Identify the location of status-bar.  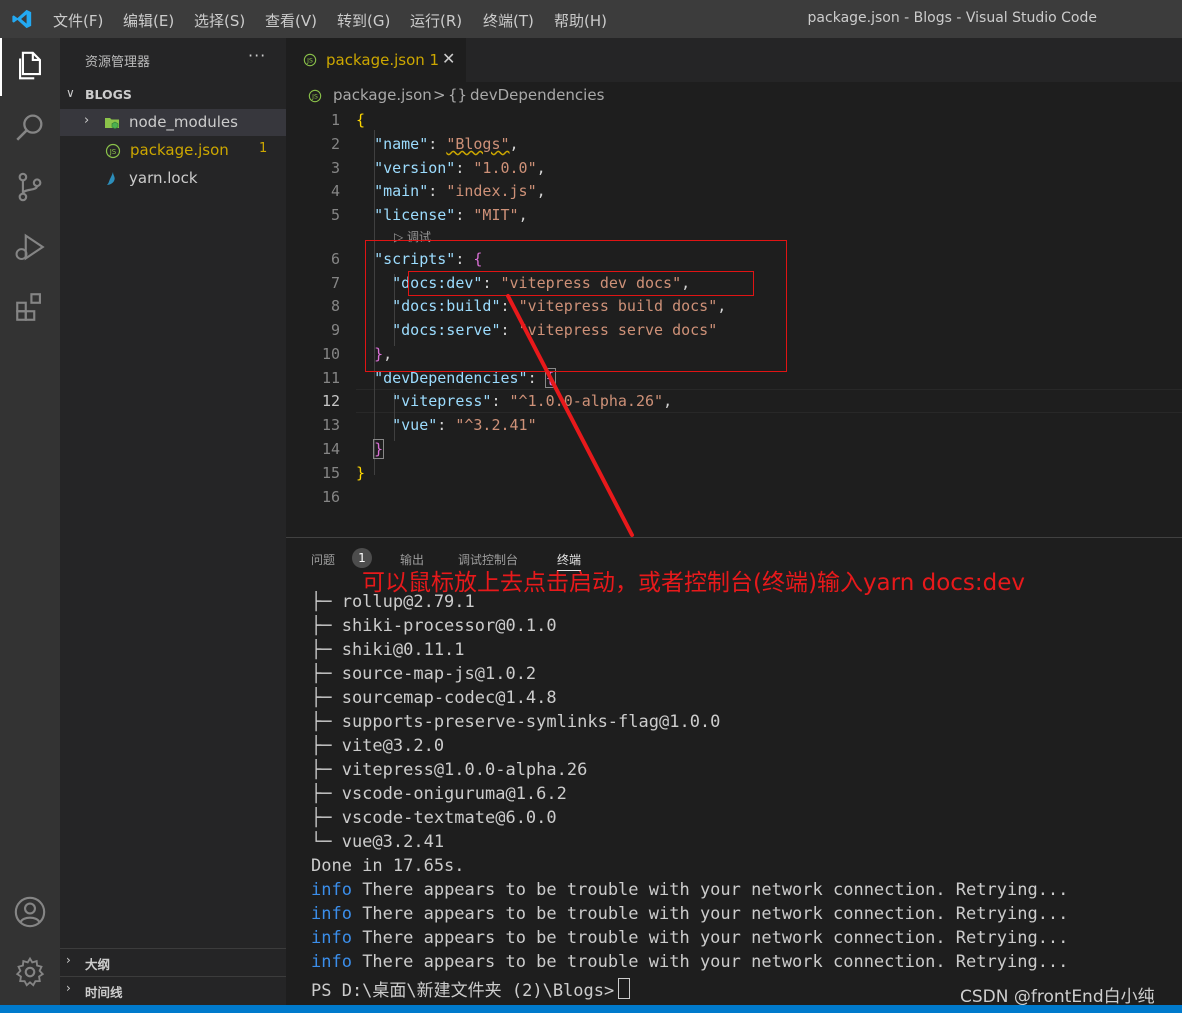
(591, 1009).